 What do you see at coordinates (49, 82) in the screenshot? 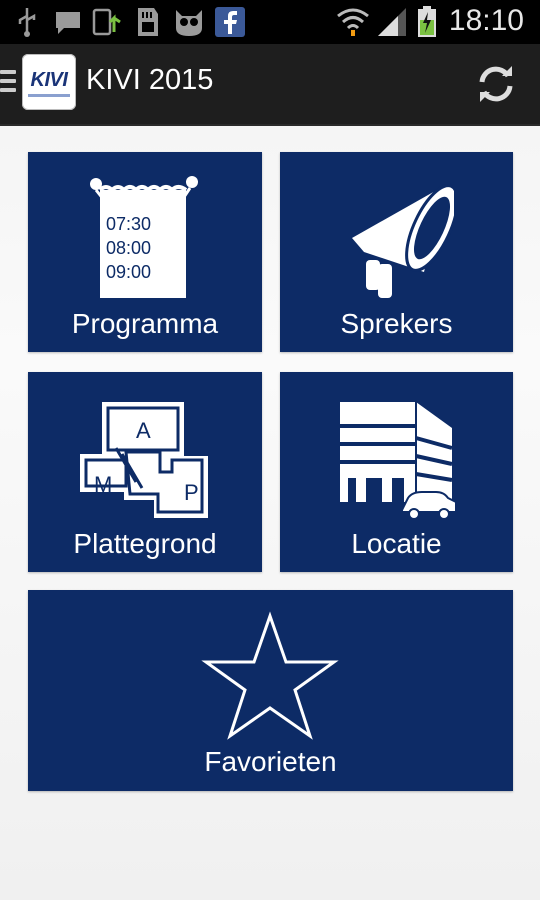
I see `app-logo: KIVI` at bounding box center [49, 82].